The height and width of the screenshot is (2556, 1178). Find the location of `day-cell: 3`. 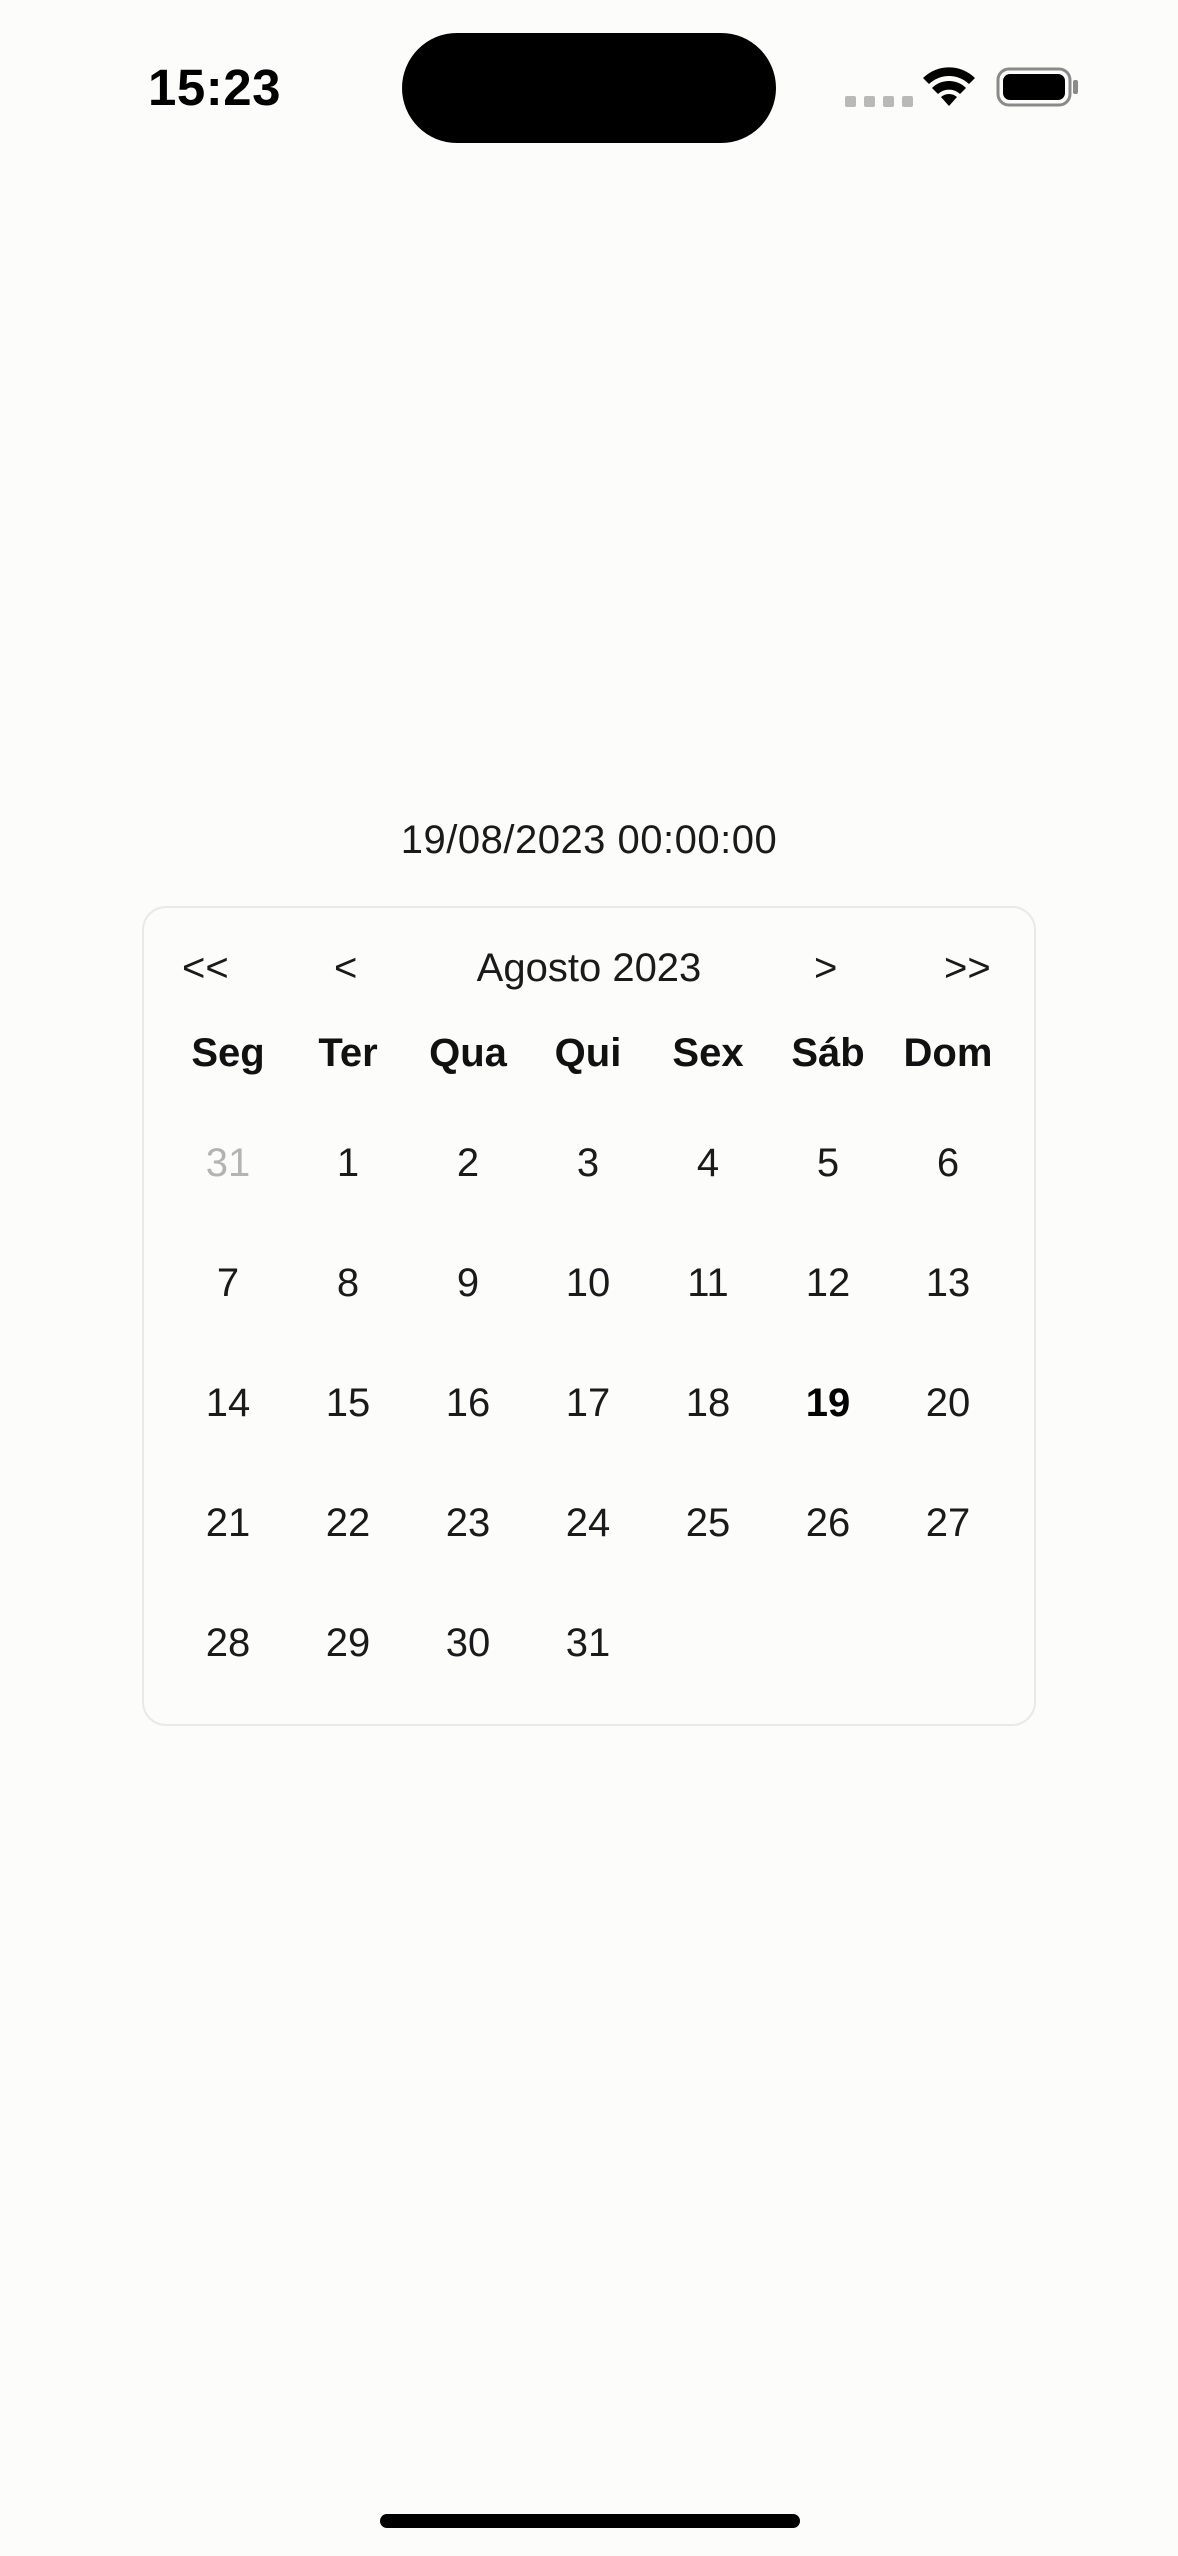

day-cell: 3 is located at coordinates (588, 1163).